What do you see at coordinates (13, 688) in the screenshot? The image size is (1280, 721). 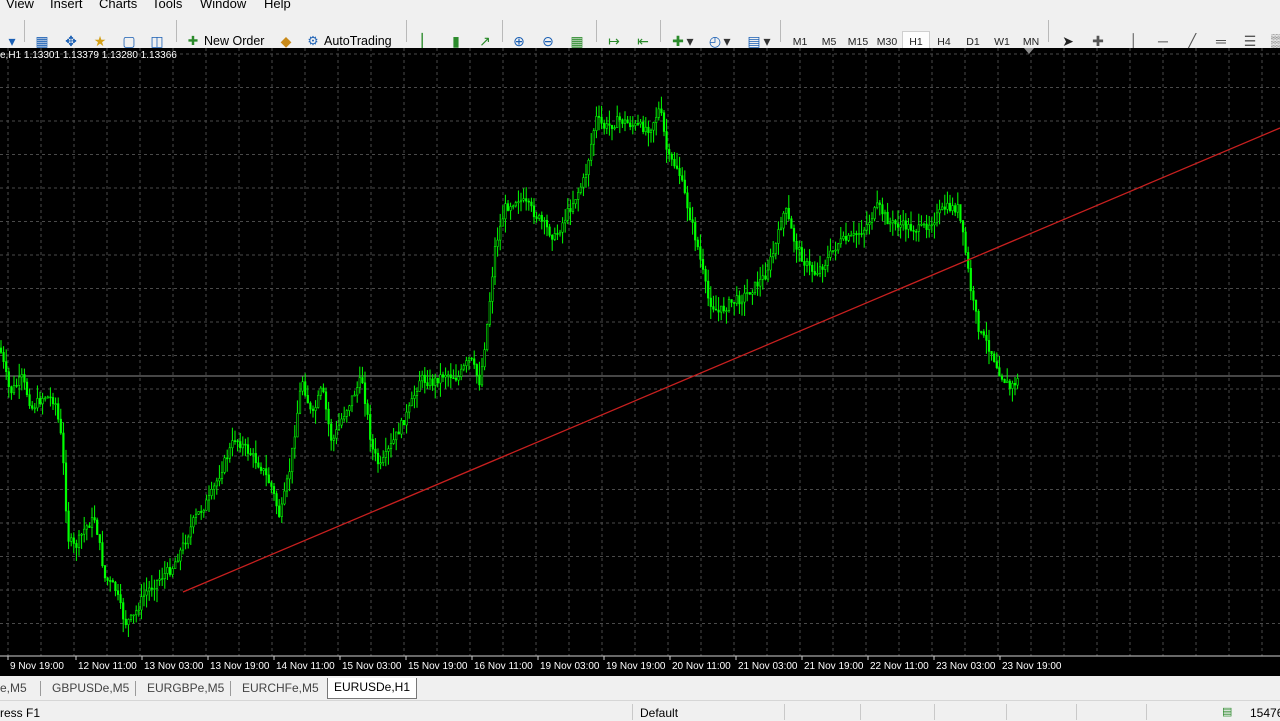 I see `tab-chart-1: e,M5` at bounding box center [13, 688].